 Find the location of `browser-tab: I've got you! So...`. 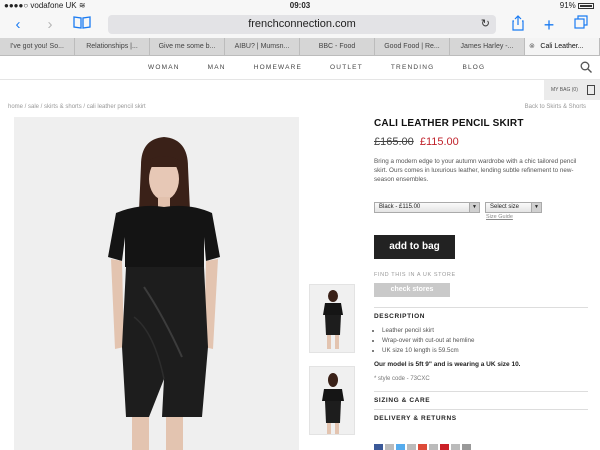

browser-tab: I've got you! So... is located at coordinates (37, 46).